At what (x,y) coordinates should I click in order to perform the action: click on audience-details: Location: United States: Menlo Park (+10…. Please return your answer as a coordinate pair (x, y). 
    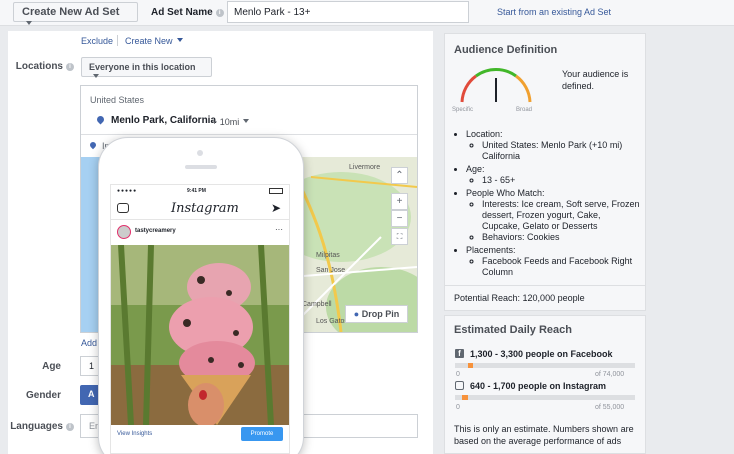
    Looking at the image, I should click on (547, 203).